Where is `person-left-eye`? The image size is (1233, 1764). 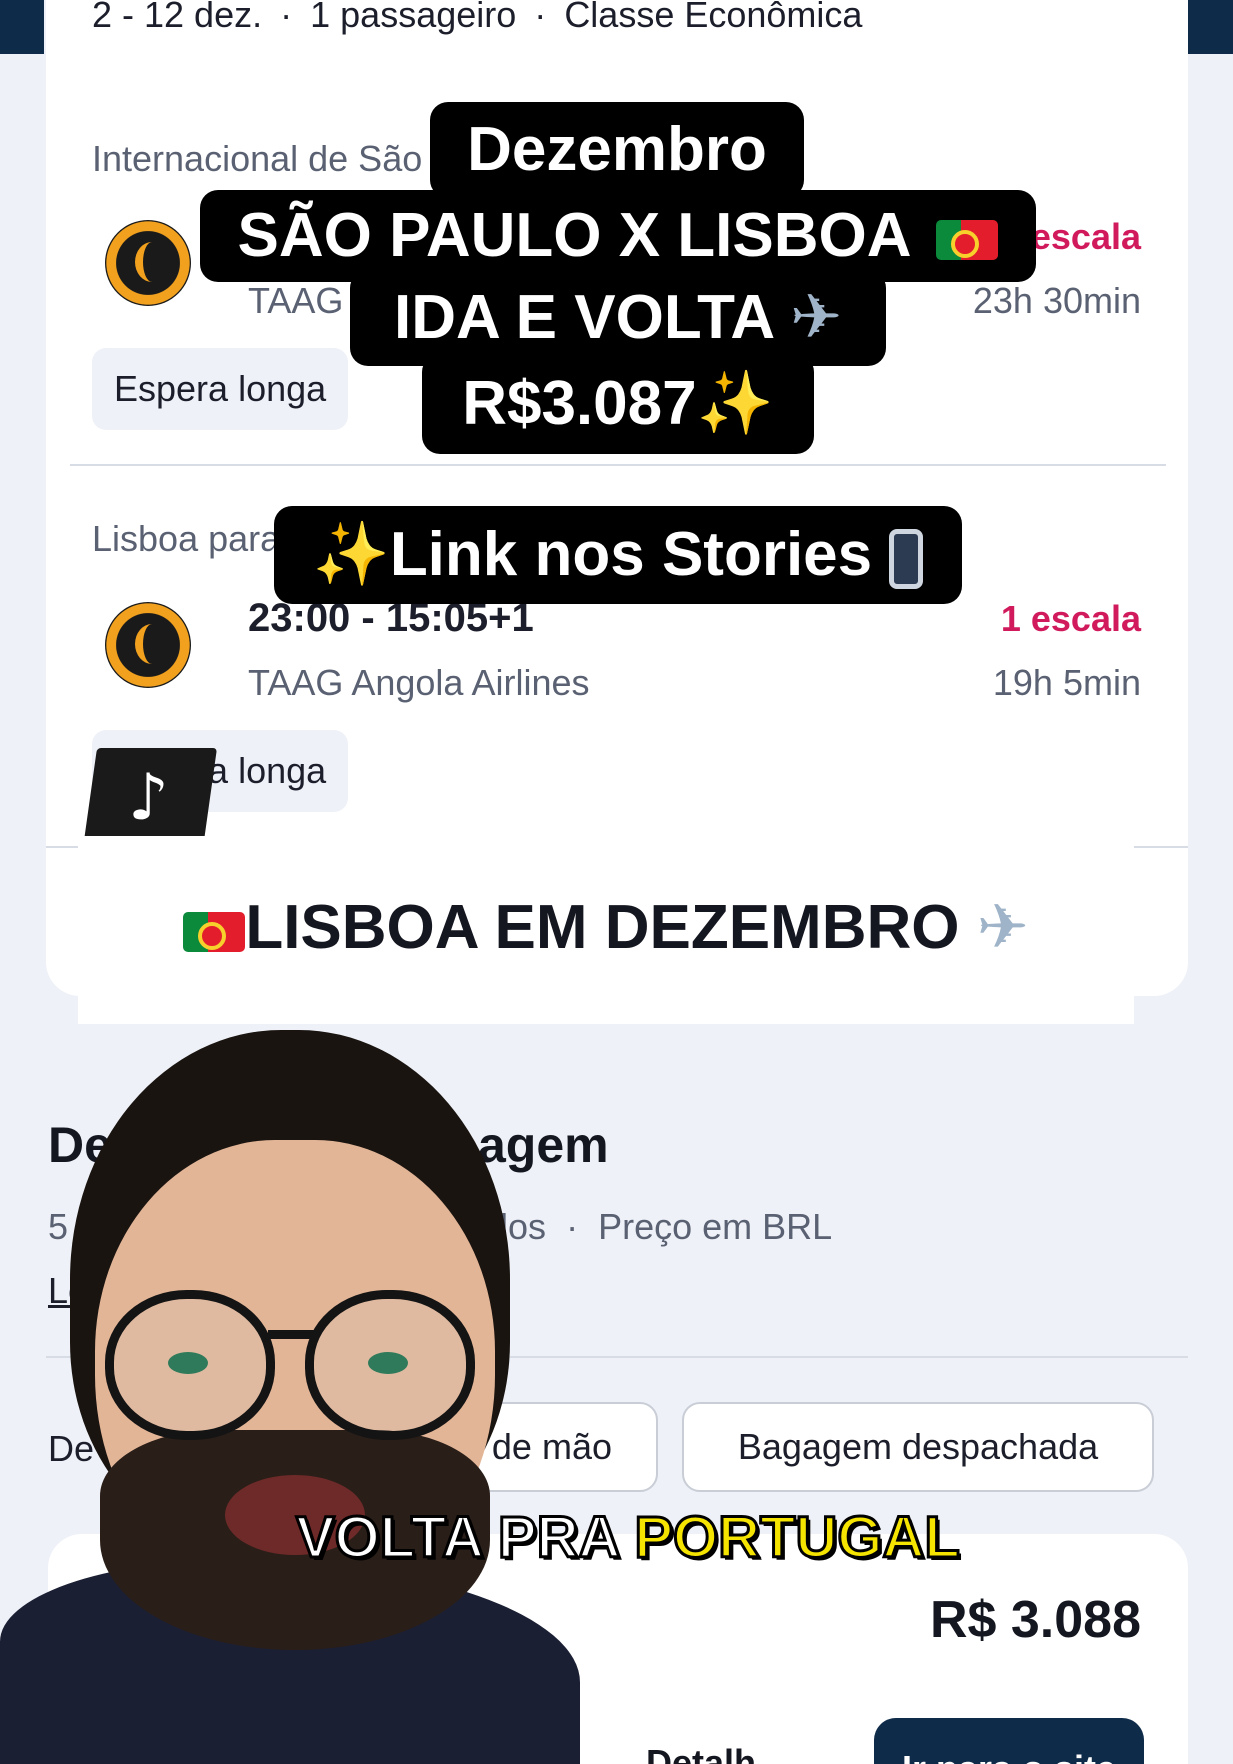 person-left-eye is located at coordinates (188, 1363).